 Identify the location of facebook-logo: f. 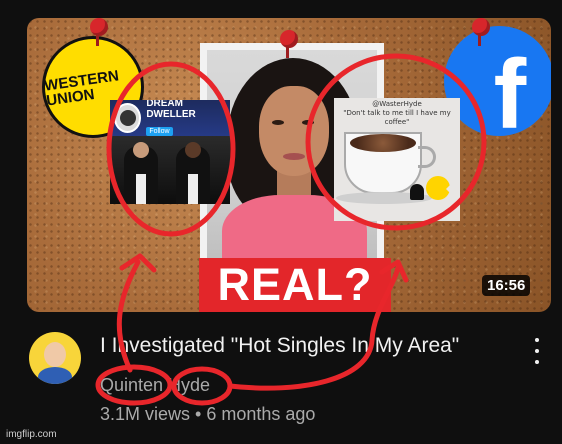
(497, 81).